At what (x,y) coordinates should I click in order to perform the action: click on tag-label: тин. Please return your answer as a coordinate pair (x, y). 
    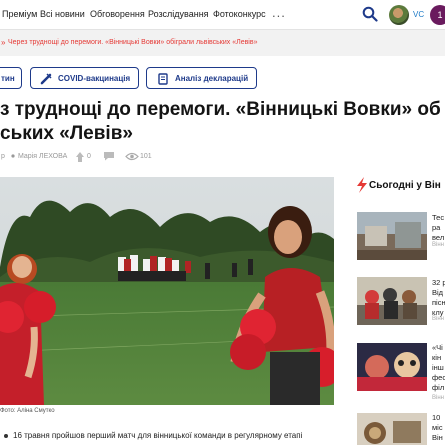
    Looking at the image, I should click on (8, 78).